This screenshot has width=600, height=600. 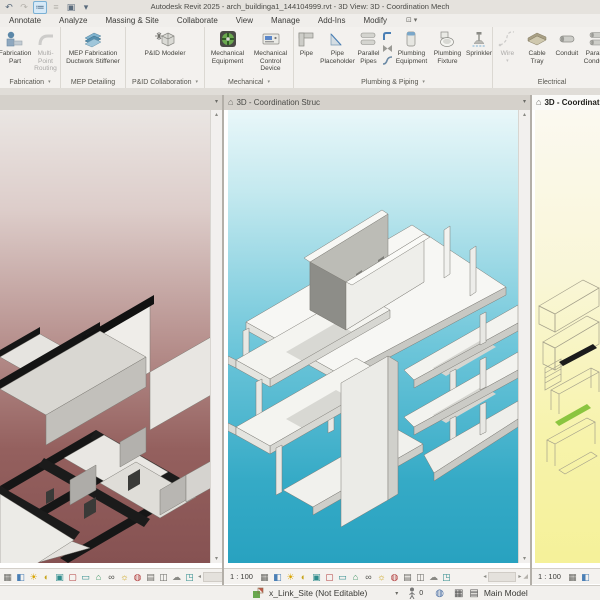 What do you see at coordinates (306, 43) in the screenshot?
I see `pipe-button: Pipe` at bounding box center [306, 43].